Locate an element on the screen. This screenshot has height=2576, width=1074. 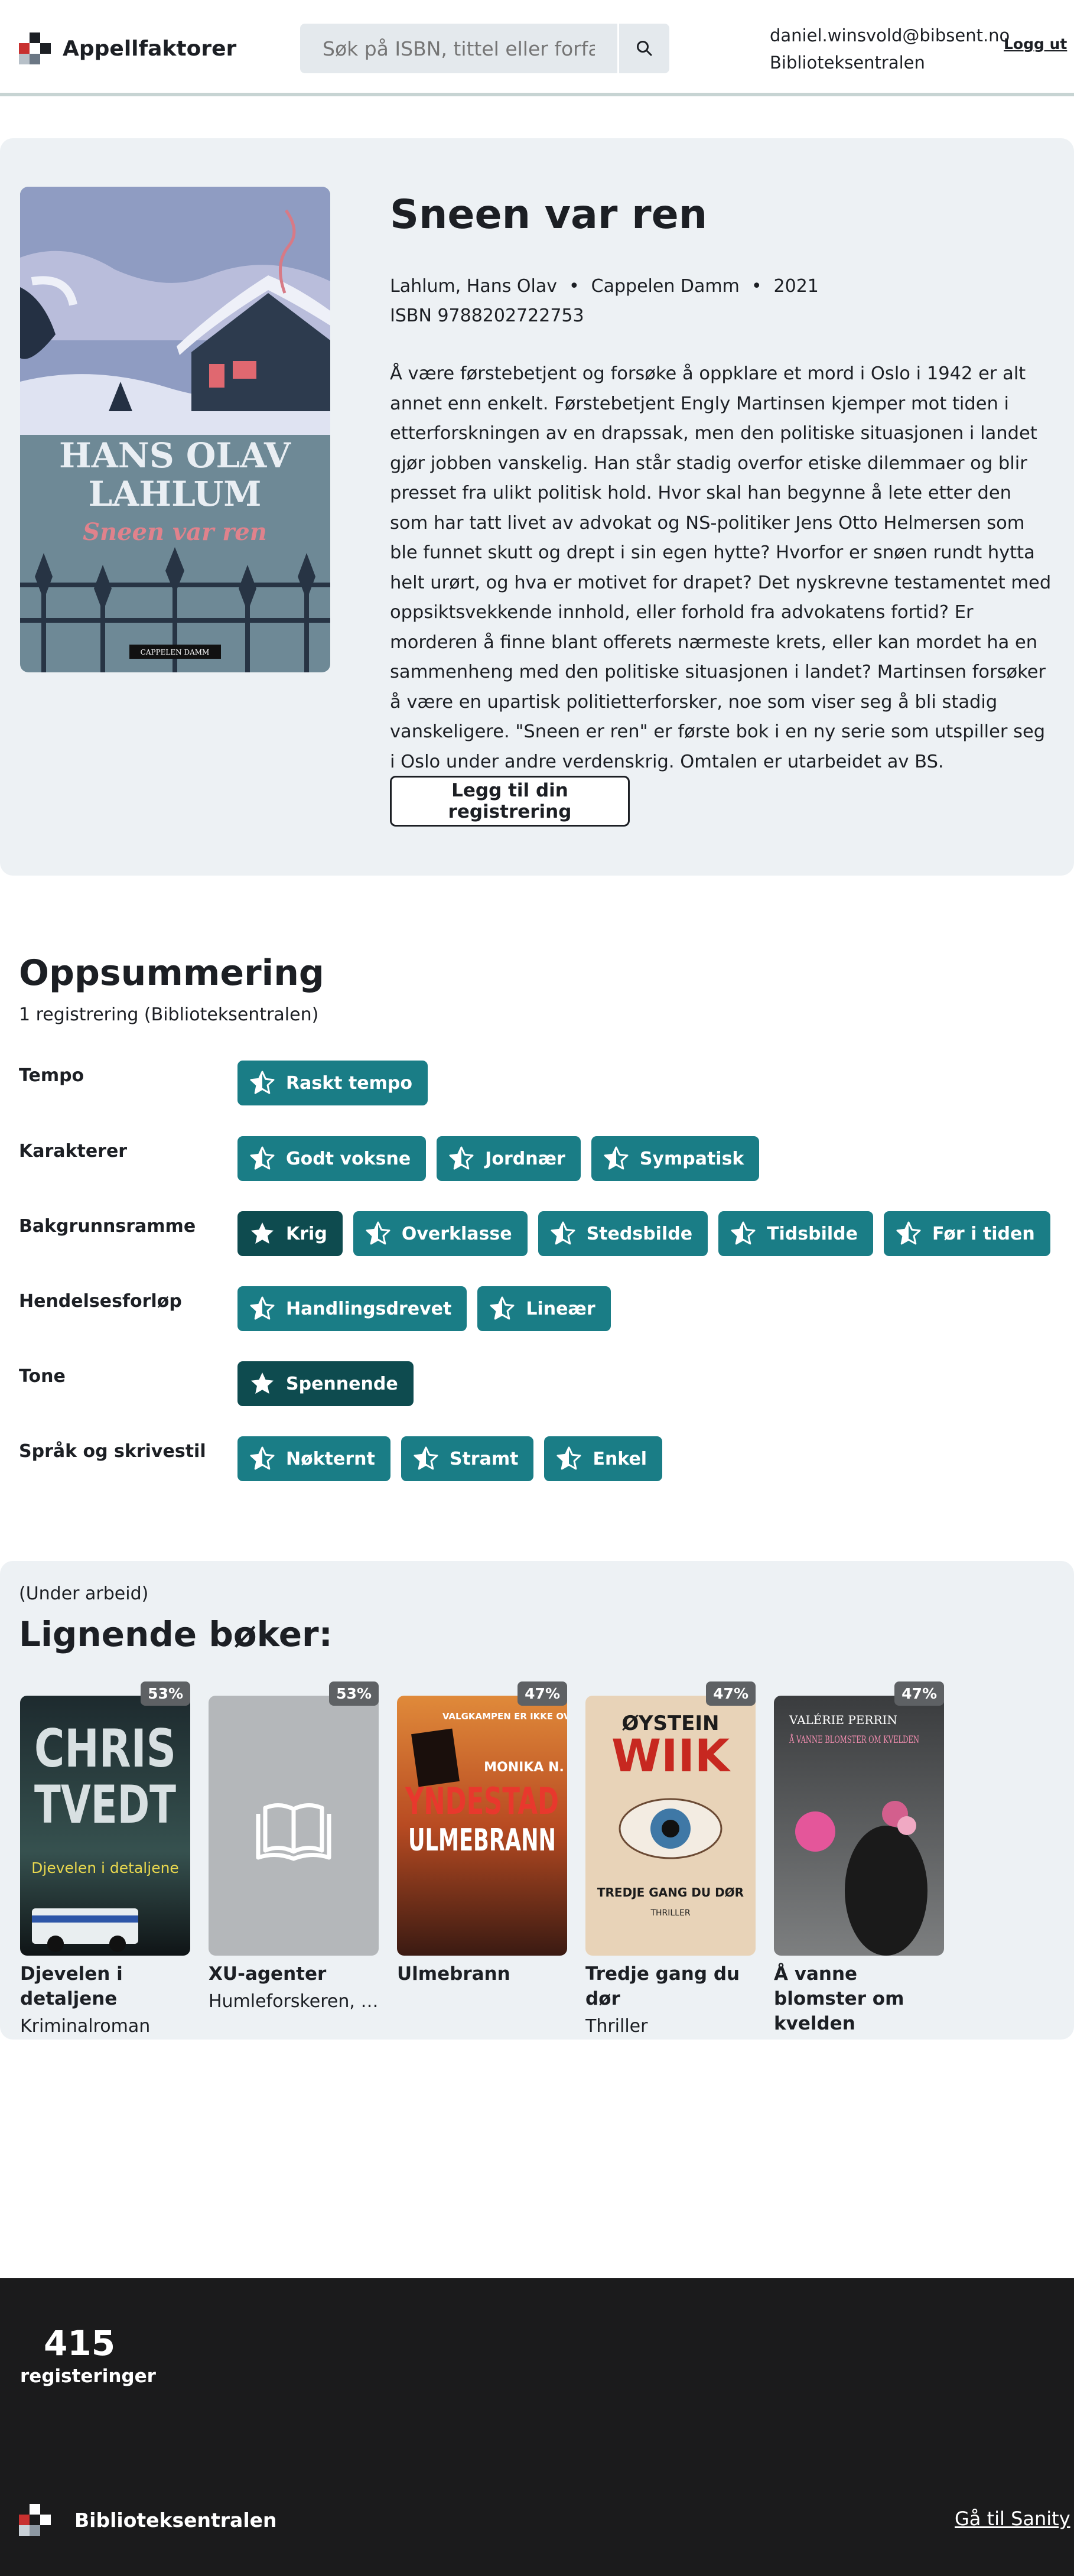
similar-book-subtitle: Kriminalroman is located at coordinates (86, 2026).